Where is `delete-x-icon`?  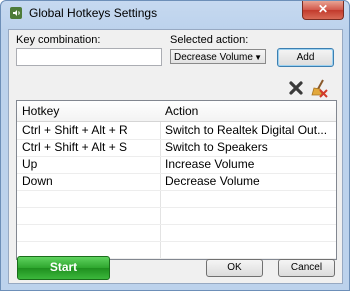
delete-x-icon is located at coordinates (296, 88).